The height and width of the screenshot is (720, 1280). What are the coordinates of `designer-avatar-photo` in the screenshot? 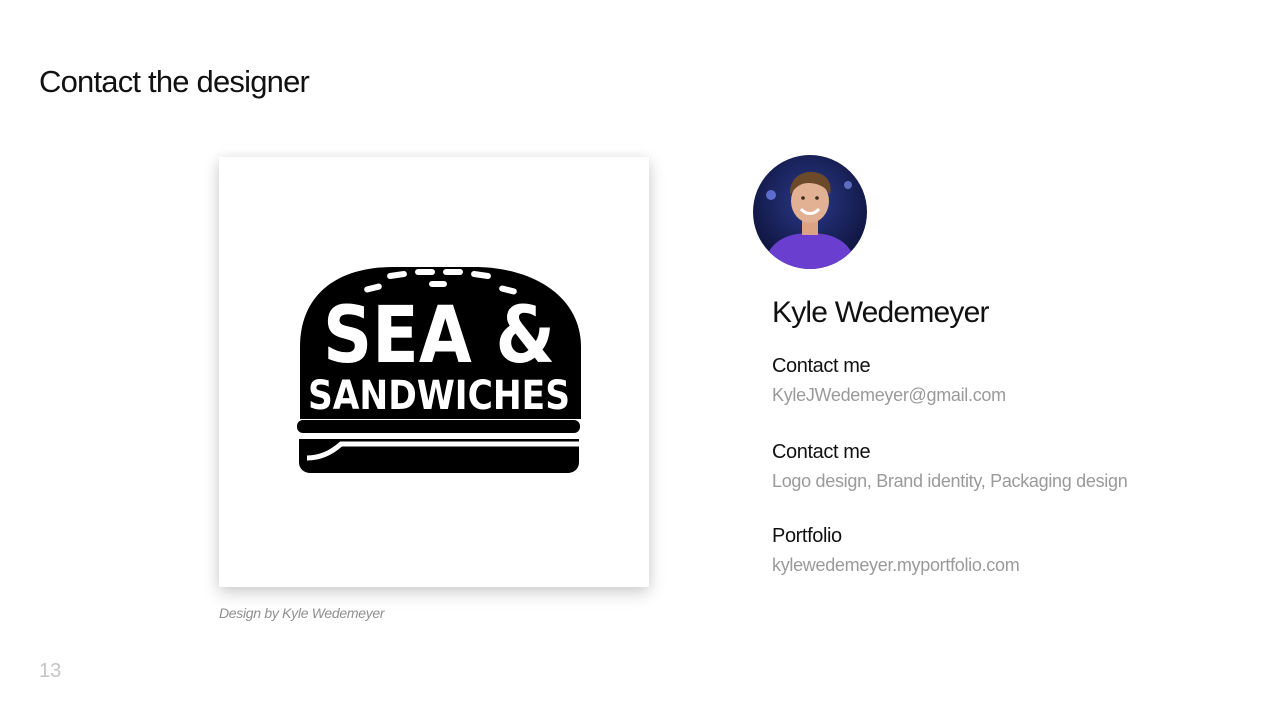 It's located at (810, 212).